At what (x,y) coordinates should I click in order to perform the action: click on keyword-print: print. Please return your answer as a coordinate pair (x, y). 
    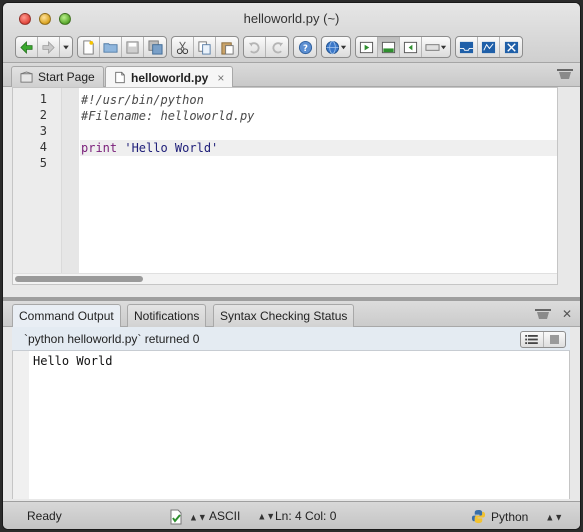
    Looking at the image, I should click on (99, 148).